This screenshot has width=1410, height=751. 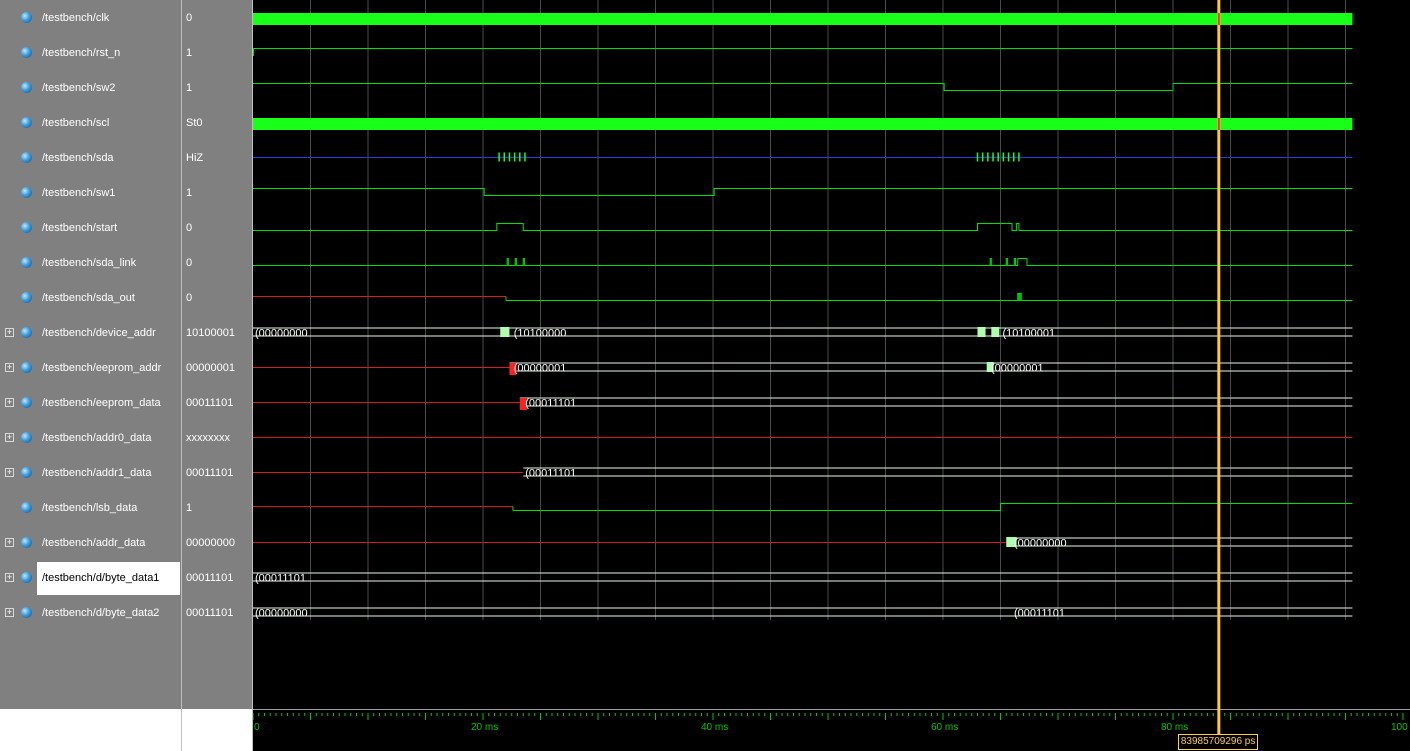 I want to click on signal-row: /testbench/sda_link, so click(x=90, y=262).